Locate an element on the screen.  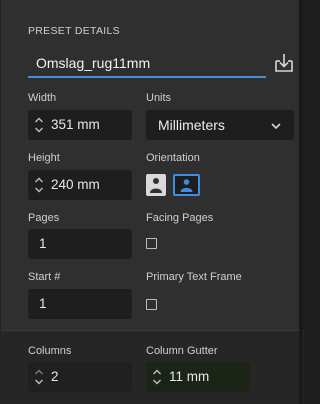
columns-stepper-icon is located at coordinates (39, 377).